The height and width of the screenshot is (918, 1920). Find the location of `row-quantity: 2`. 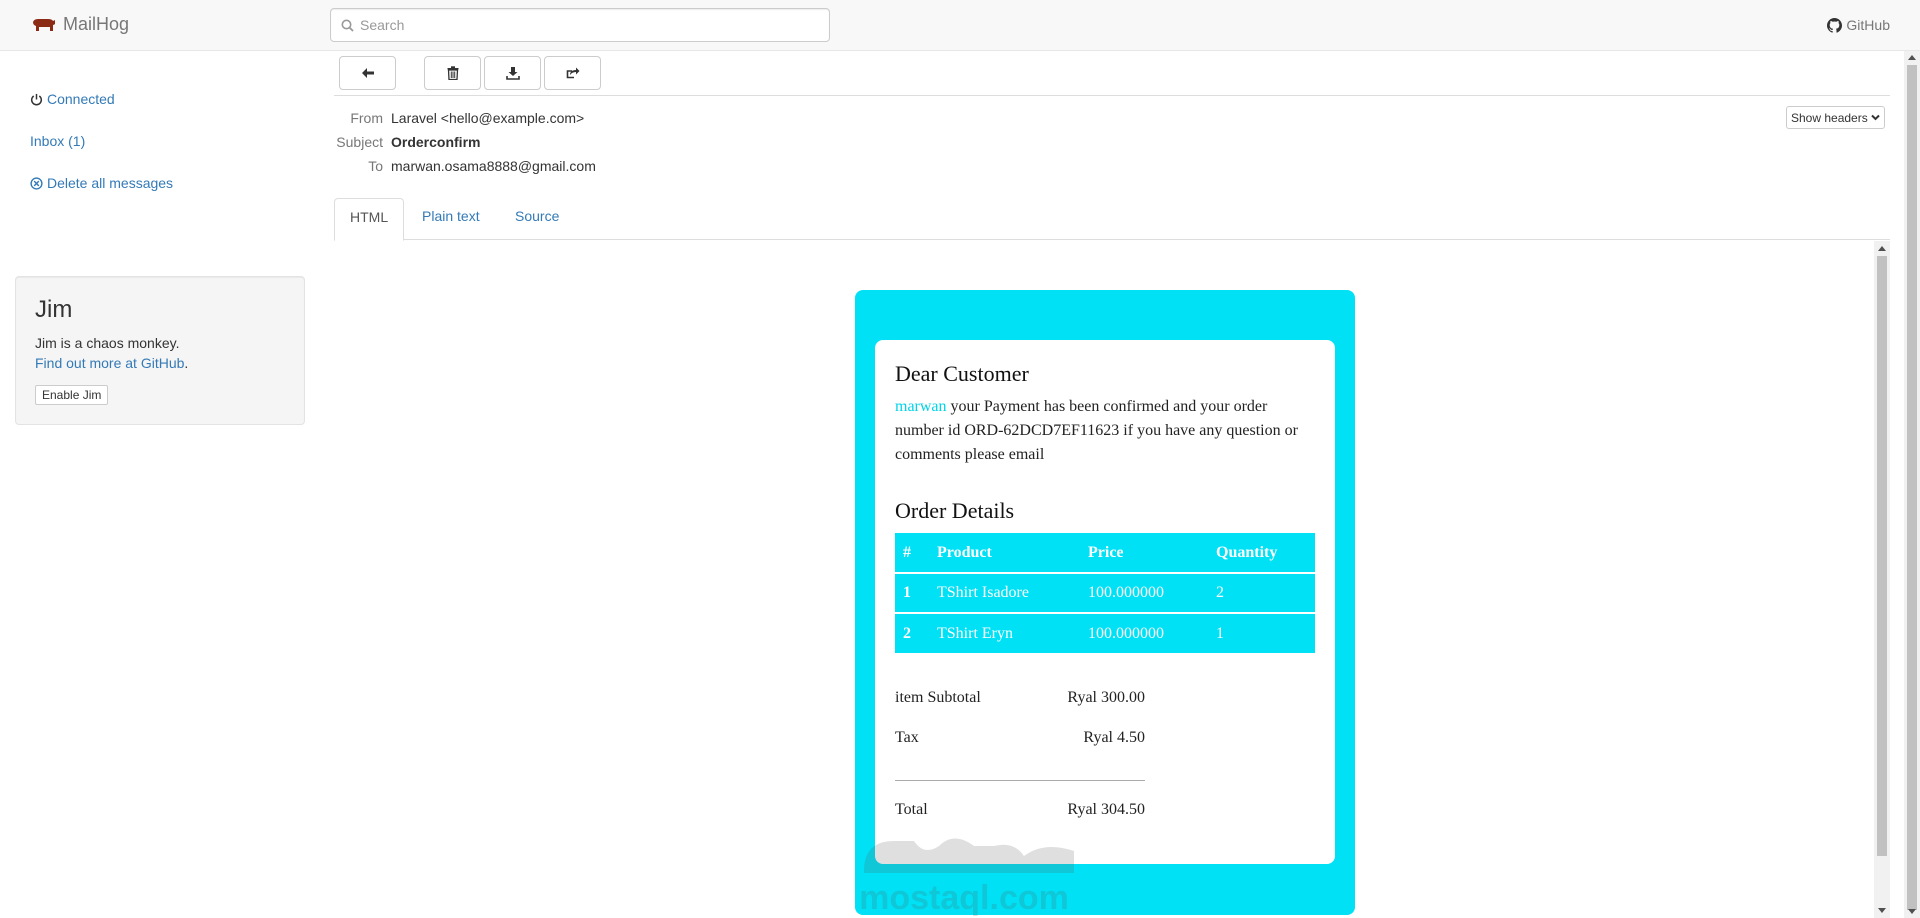

row-quantity: 2 is located at coordinates (1261, 593).